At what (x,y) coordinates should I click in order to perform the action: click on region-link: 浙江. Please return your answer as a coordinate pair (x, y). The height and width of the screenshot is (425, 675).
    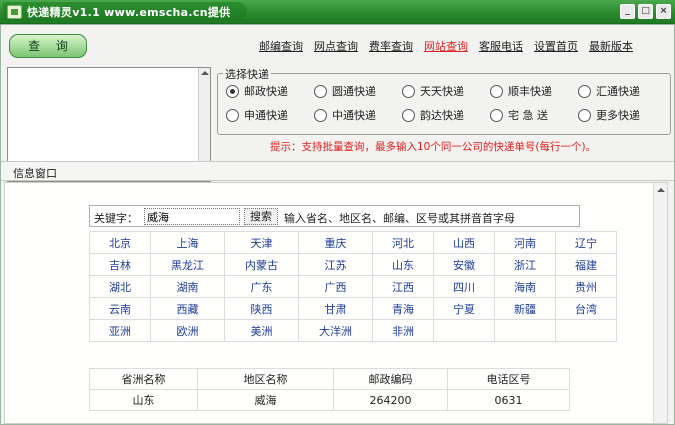
    Looking at the image, I should click on (525, 264).